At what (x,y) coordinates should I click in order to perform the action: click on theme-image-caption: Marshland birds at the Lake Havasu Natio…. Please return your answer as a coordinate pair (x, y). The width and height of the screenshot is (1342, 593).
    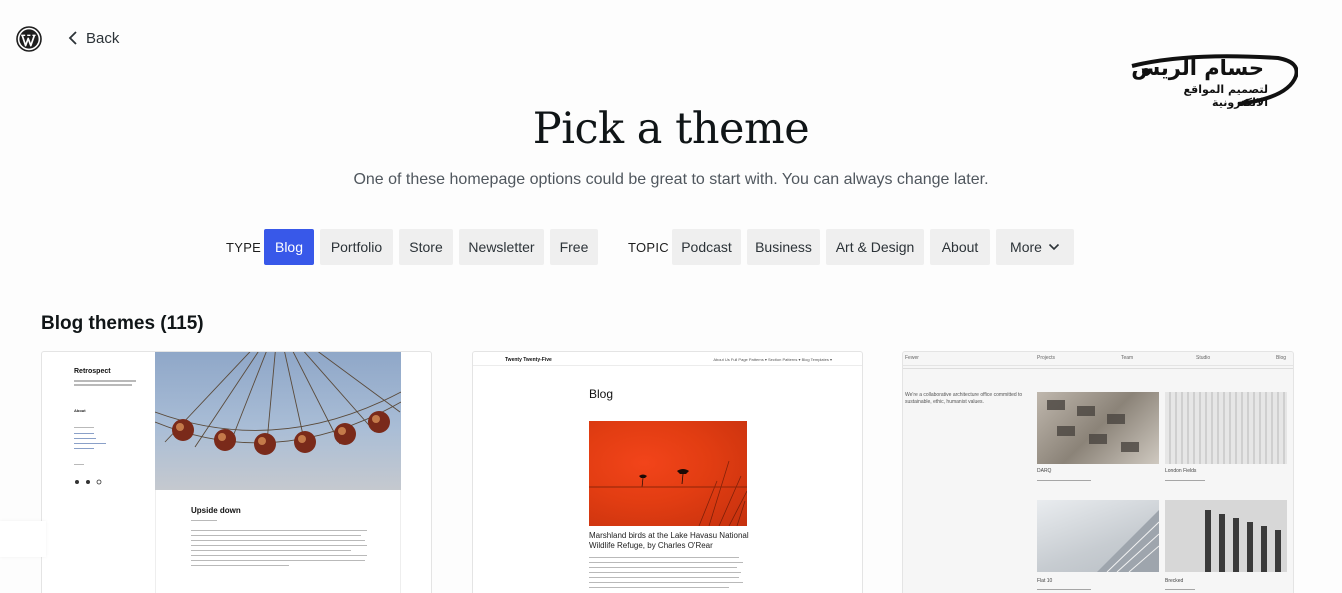
    Looking at the image, I should click on (669, 540).